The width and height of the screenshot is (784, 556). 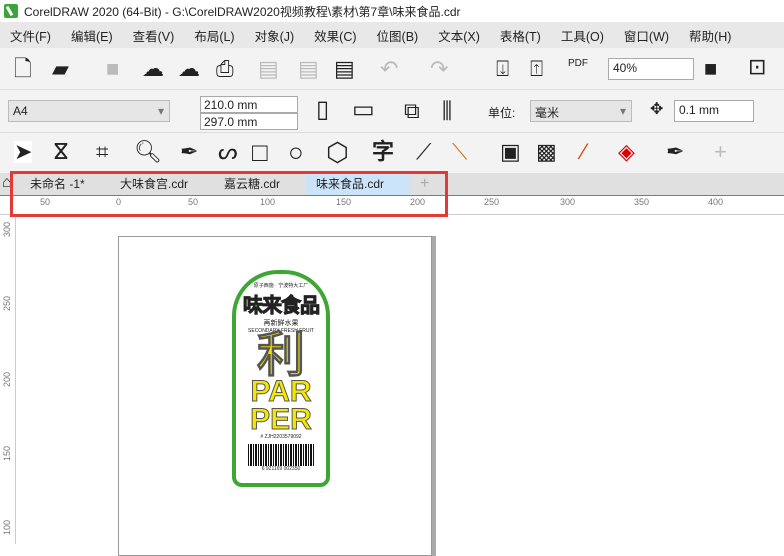 I want to click on vertical-ruler: 300 250 200 150 100, so click(x=8, y=379).